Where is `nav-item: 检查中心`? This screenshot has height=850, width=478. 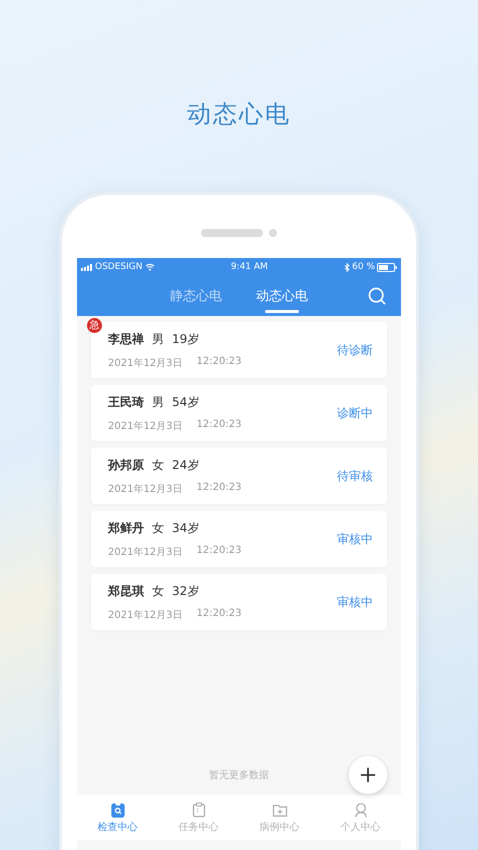 nav-item: 检查中心 is located at coordinates (117, 817).